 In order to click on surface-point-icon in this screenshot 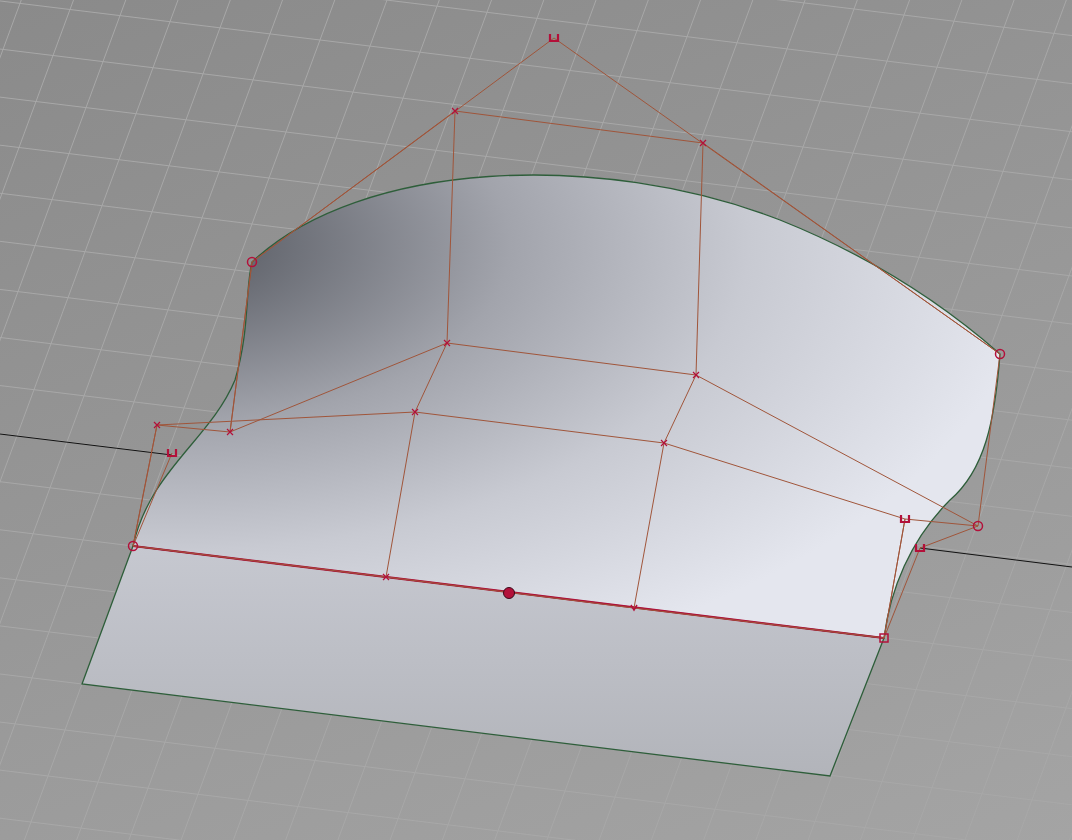, I will do `click(509, 593)`.